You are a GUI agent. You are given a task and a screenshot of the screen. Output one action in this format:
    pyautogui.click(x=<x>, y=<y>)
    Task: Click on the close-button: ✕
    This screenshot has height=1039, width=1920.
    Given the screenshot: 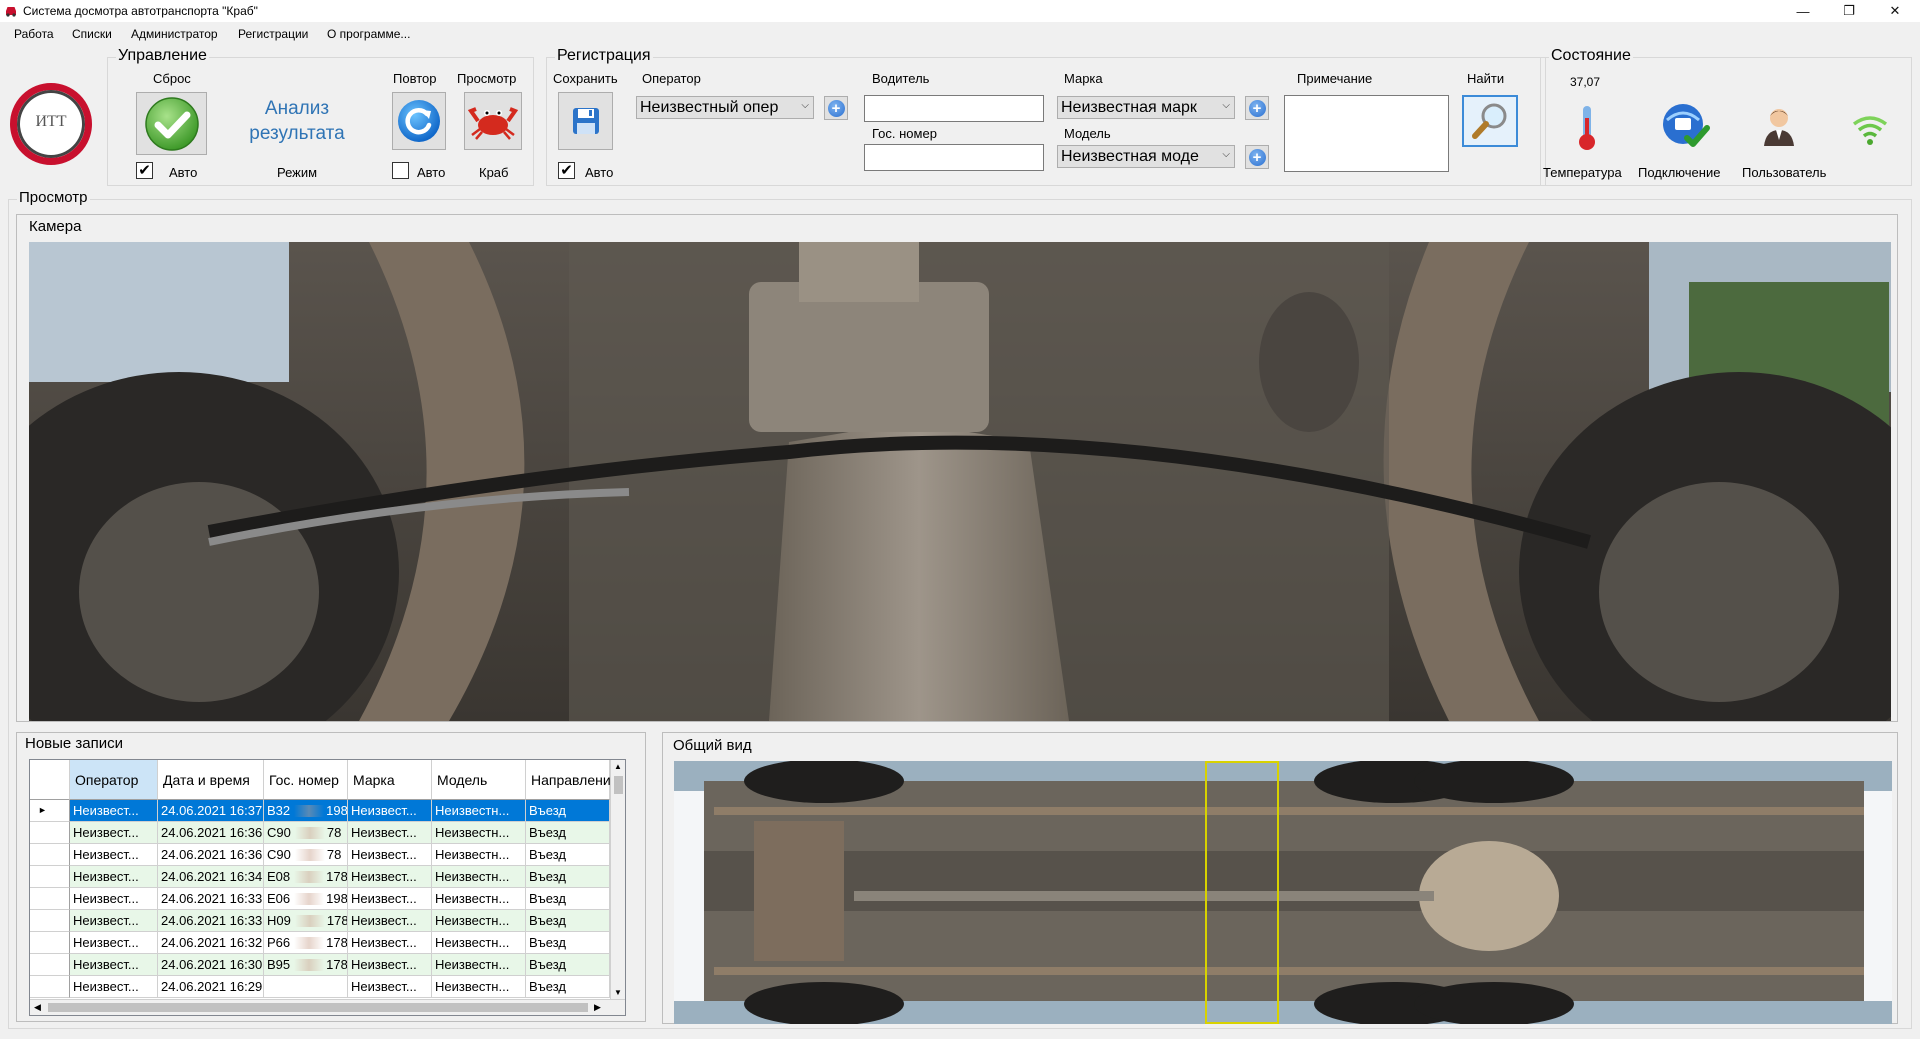 What is the action you would take?
    pyautogui.click(x=1895, y=11)
    